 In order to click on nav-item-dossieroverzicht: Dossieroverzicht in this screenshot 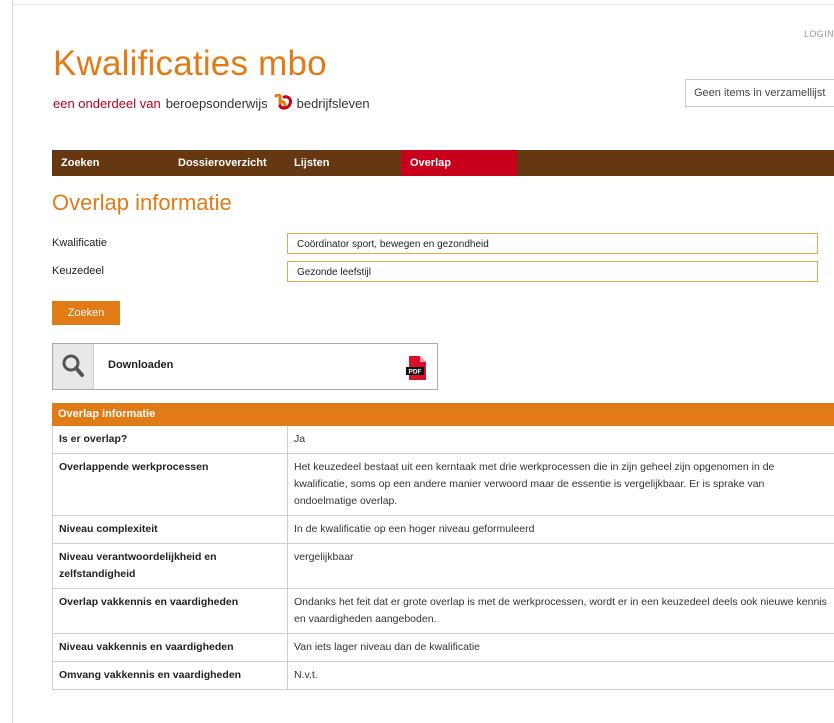, I will do `click(227, 163)`.